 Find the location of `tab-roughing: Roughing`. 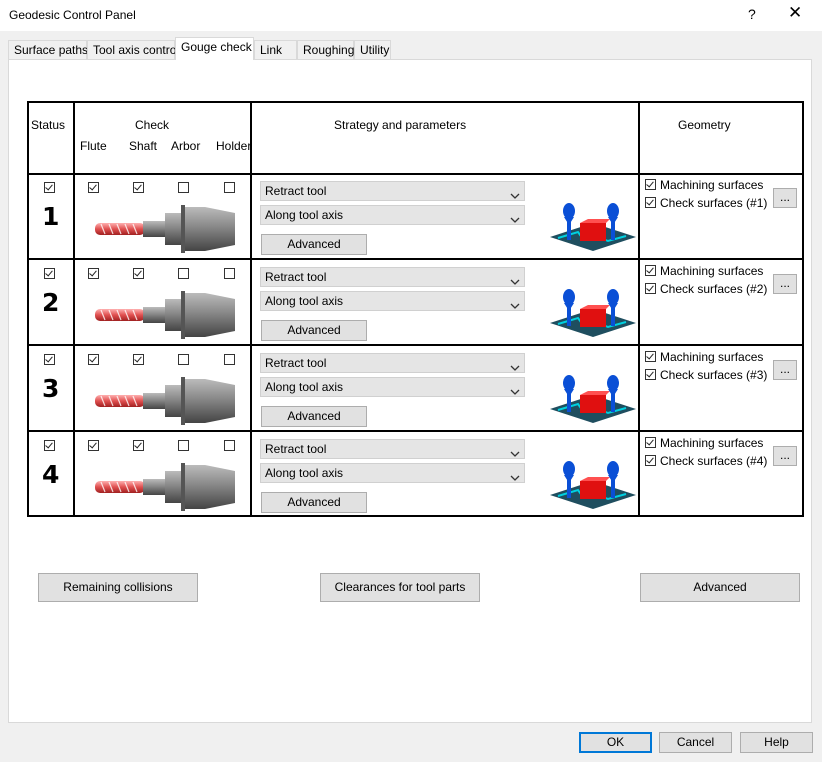

tab-roughing: Roughing is located at coordinates (325, 49).